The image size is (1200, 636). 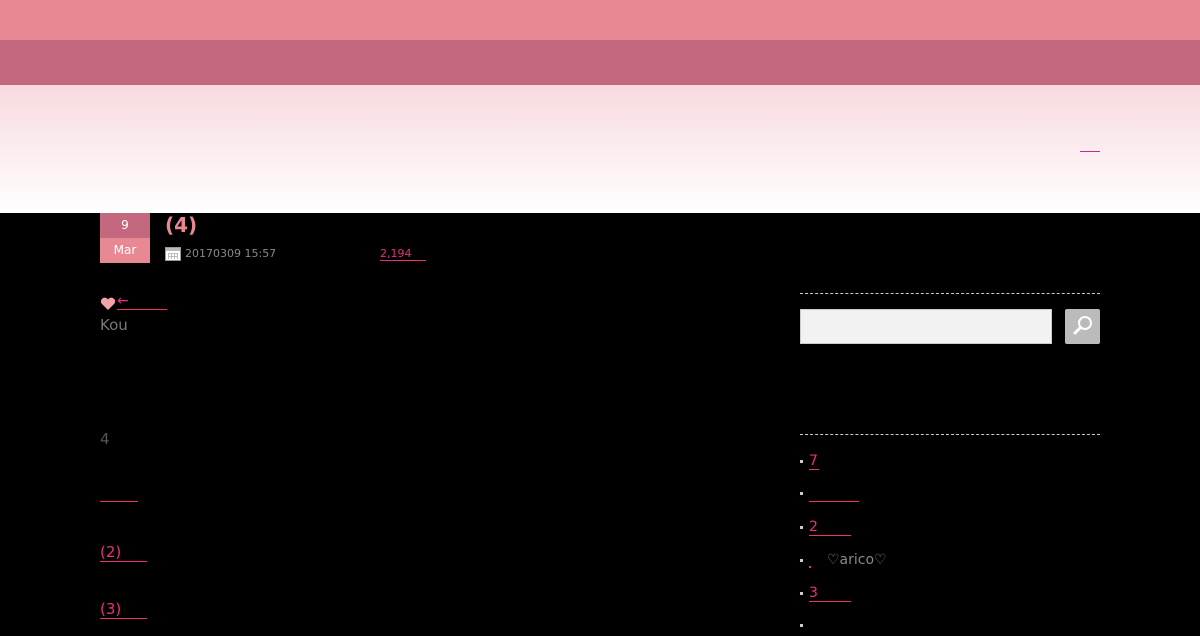 I want to click on sidebar-list-item: ♡arico♡, so click(x=950, y=561).